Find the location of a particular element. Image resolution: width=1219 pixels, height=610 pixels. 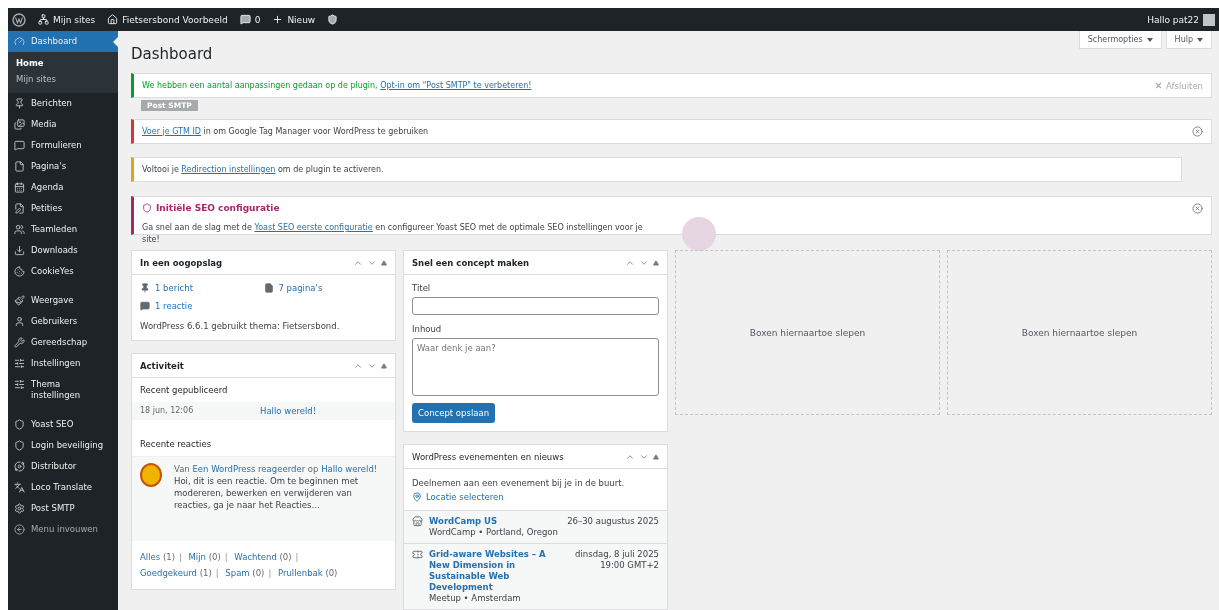

users-icon is located at coordinates (19, 229).